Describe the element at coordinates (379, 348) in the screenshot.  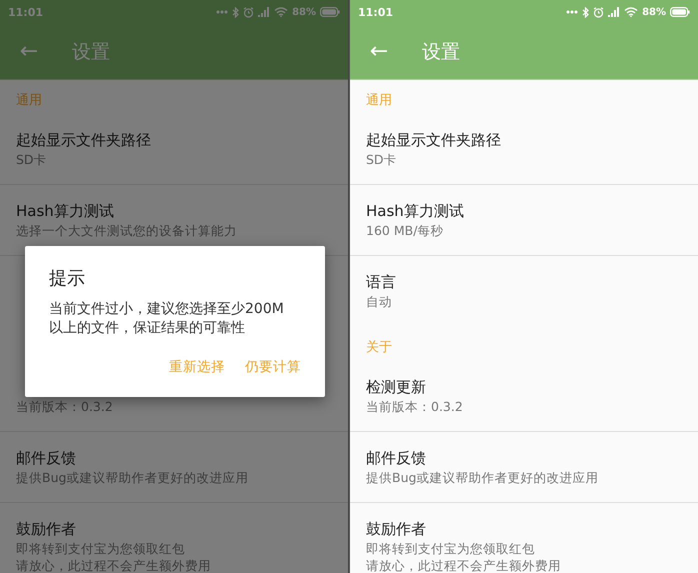
I see `section-header: 关于` at that location.